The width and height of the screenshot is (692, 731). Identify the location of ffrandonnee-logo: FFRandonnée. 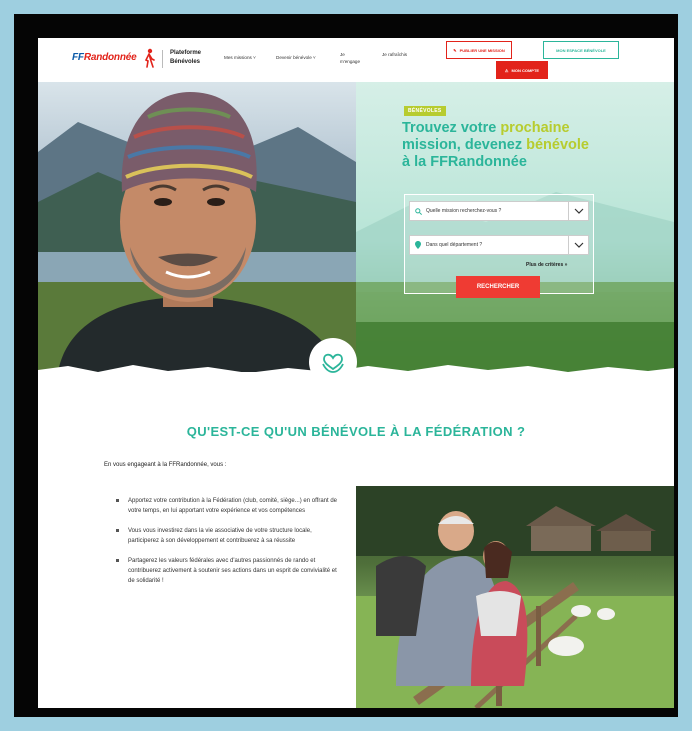
(104, 57).